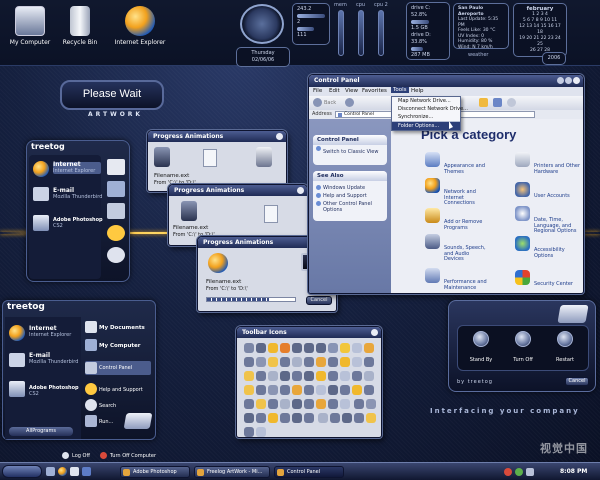 The width and height of the screenshot is (600, 480). Describe the element at coordinates (361, 33) in the screenshot. I see `cpu-slider` at that location.